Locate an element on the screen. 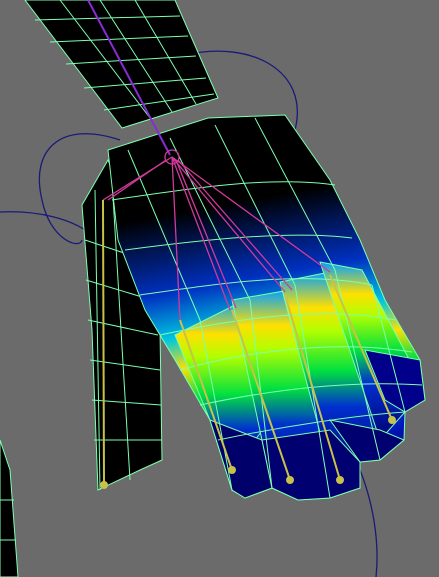 This screenshot has width=439, height=577. body-mesh-edge is located at coordinates (9, 508).